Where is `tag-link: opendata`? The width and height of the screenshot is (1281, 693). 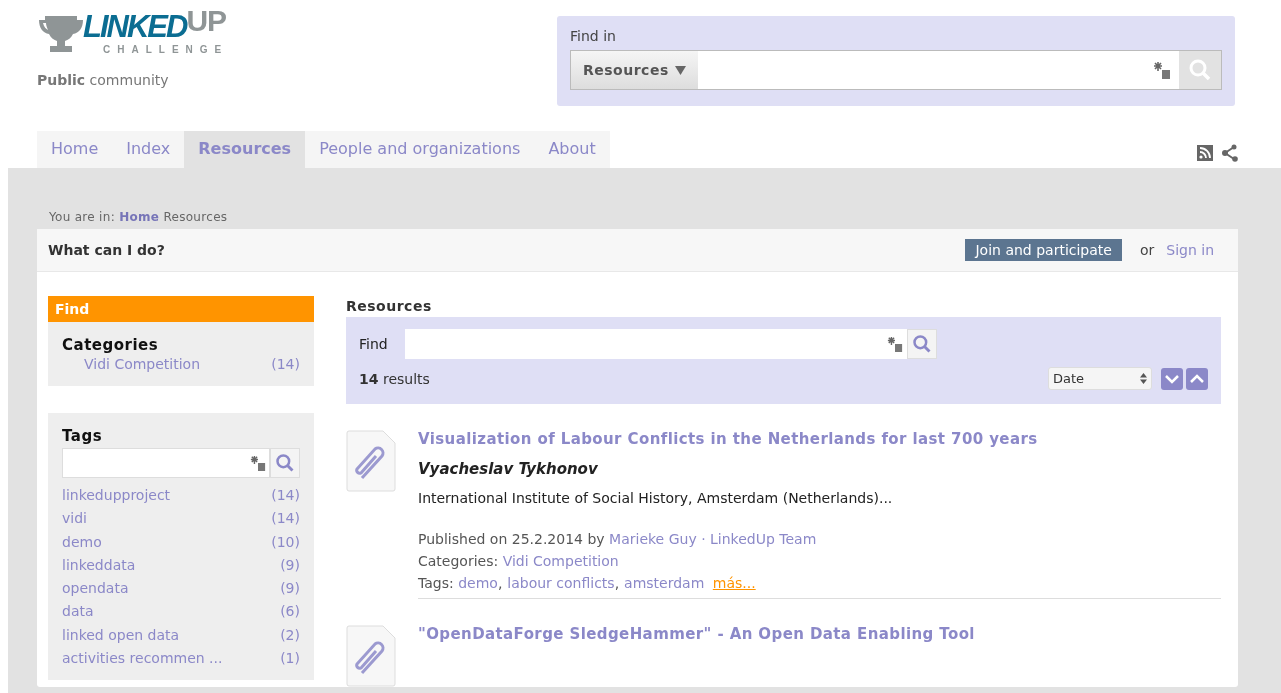
tag-link: opendata is located at coordinates (95, 589).